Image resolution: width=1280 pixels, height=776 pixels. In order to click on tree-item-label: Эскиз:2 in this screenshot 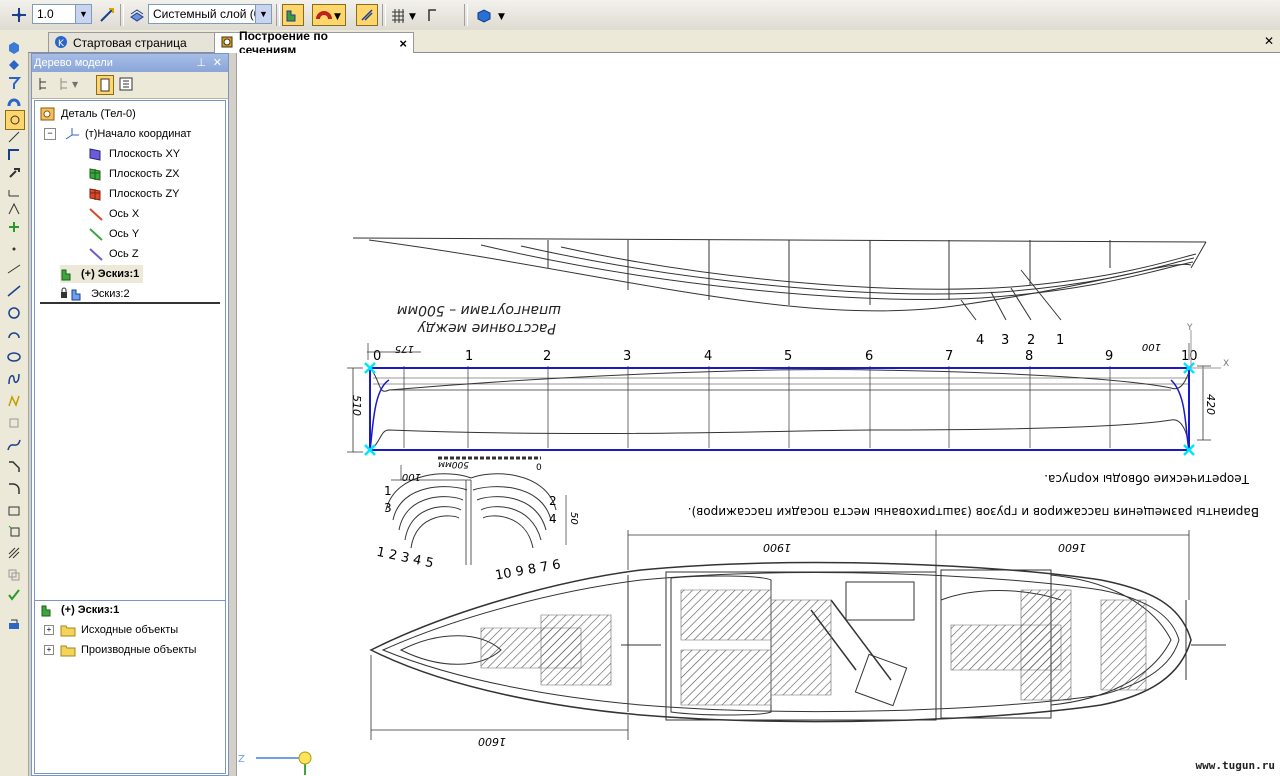, I will do `click(110, 294)`.